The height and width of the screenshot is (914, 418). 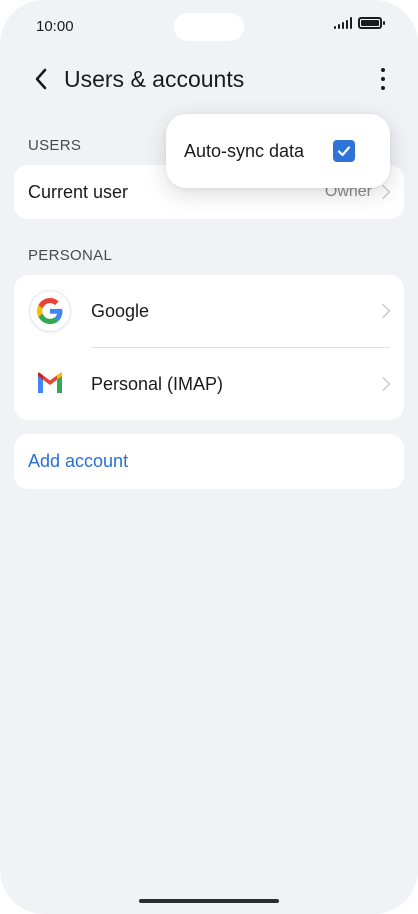 I want to click on status-icons, so click(x=359, y=23).